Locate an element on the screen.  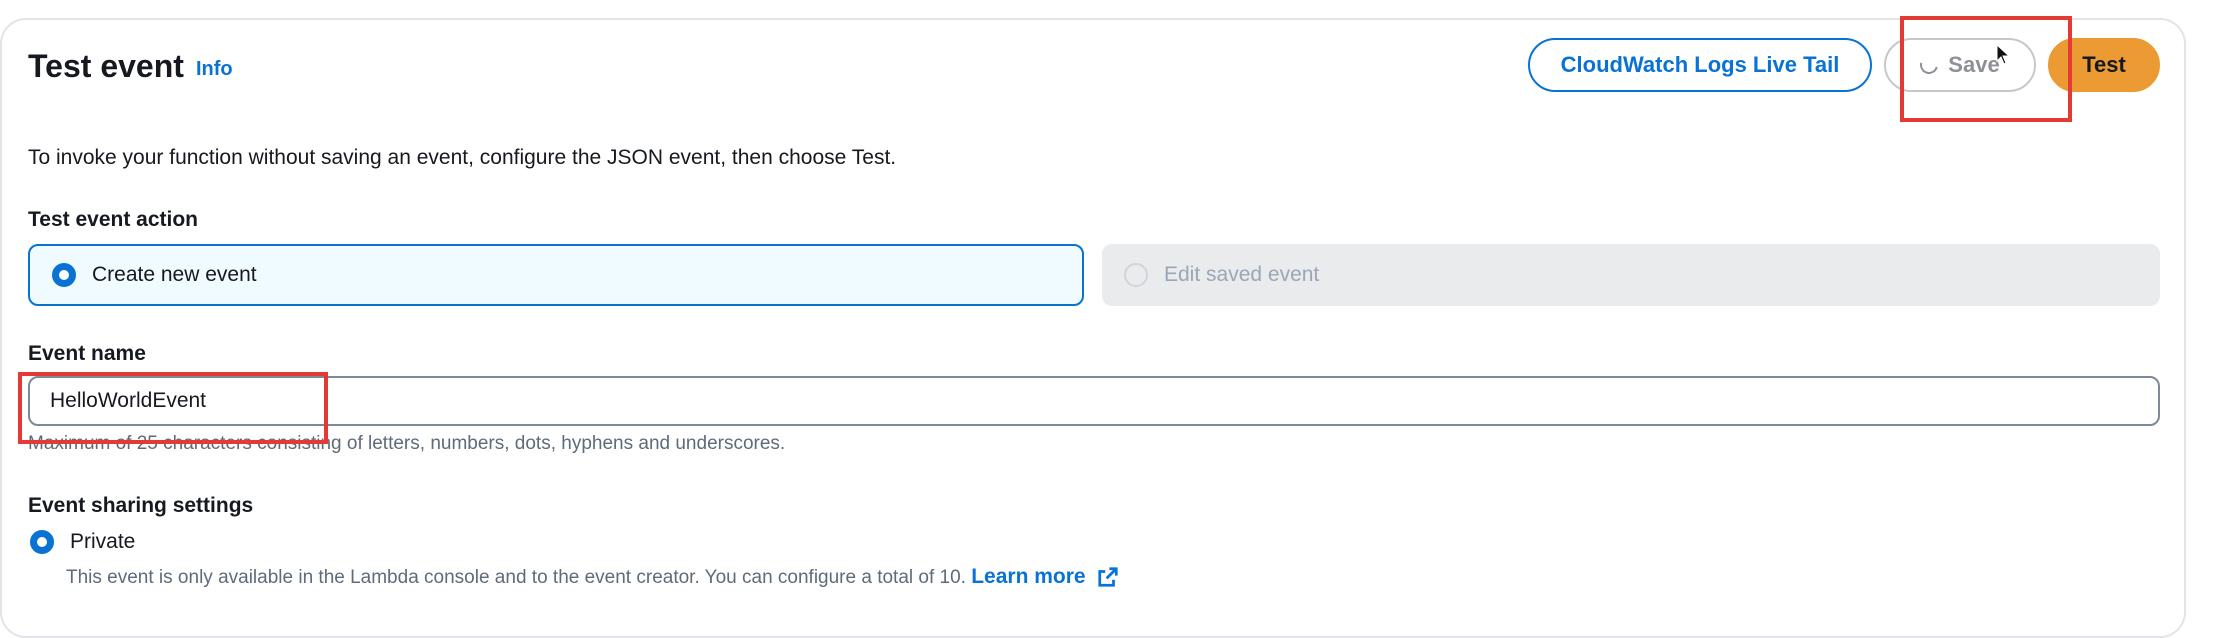
radio-disabled-icon is located at coordinates (1136, 275).